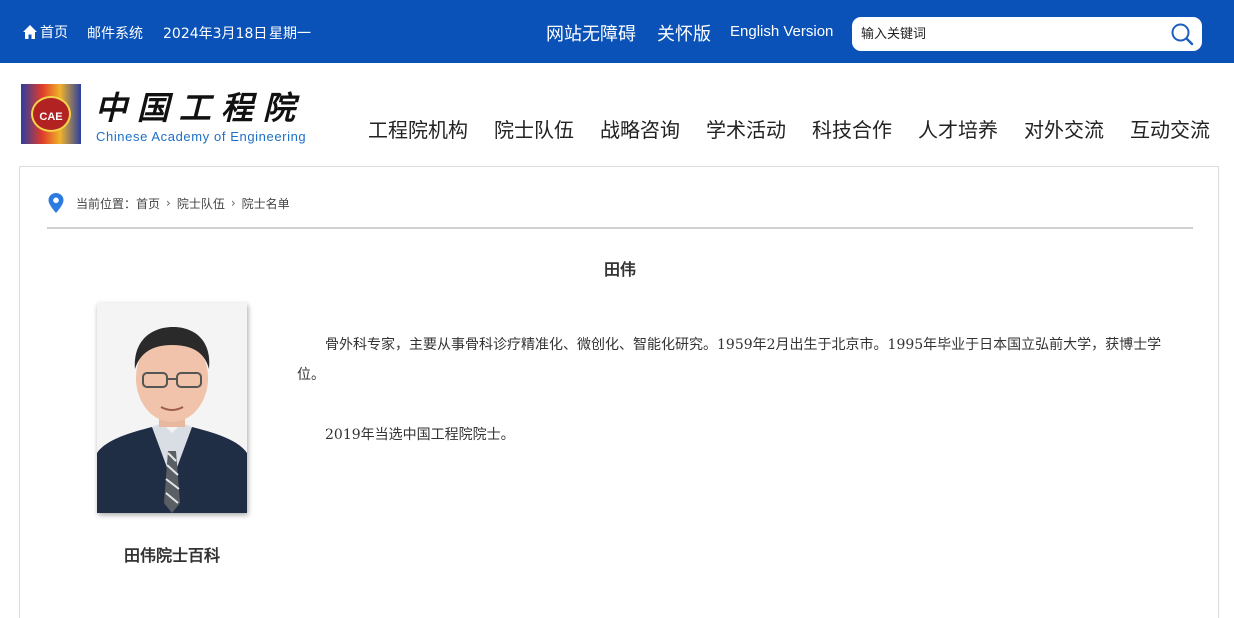 This screenshot has height=618, width=1234. I want to click on nav-item-academic-activities: 学术活动, so click(746, 128).